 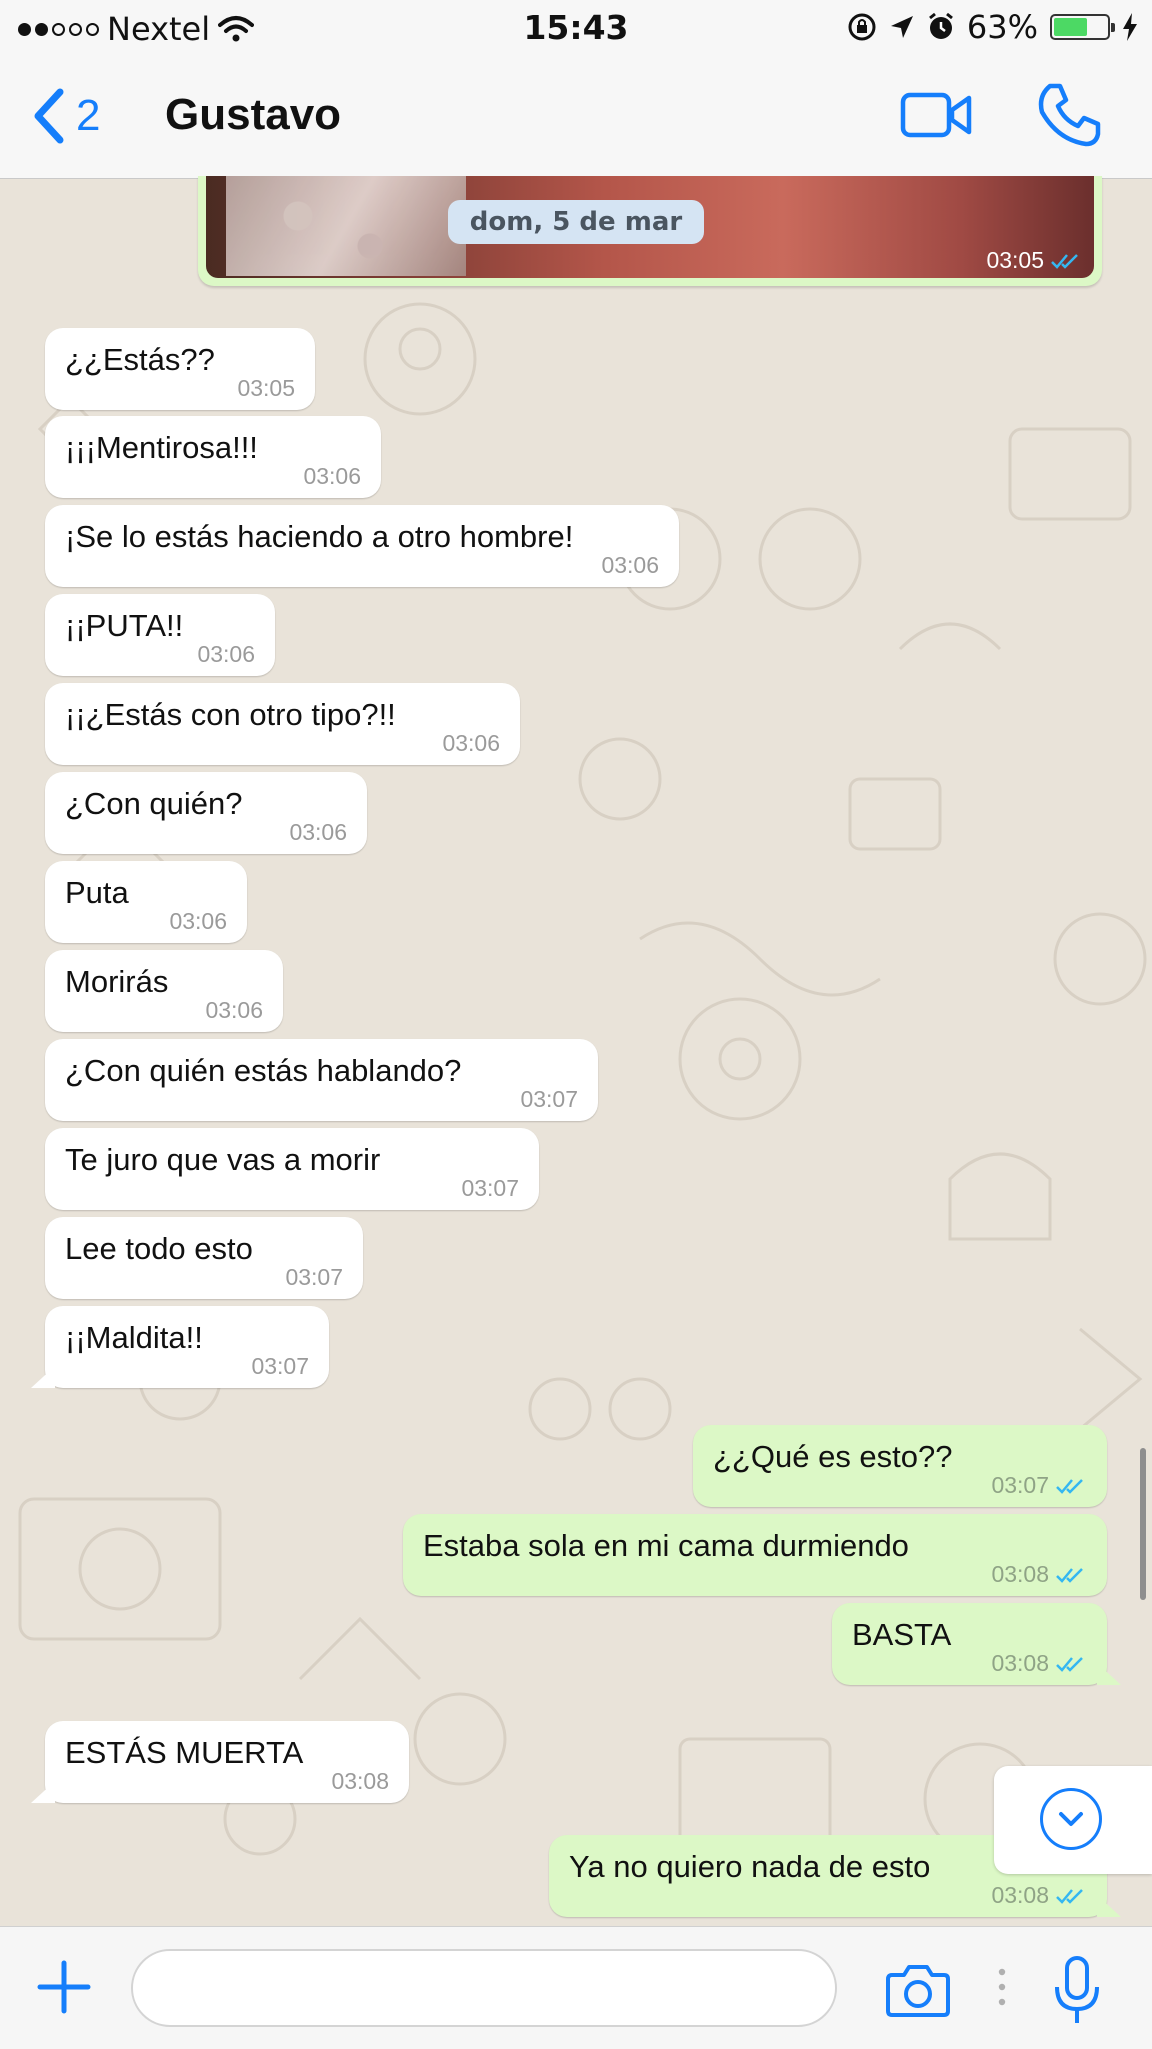 What do you see at coordinates (223, 1159) in the screenshot?
I see `message-text: Te juro que vas a morir` at bounding box center [223, 1159].